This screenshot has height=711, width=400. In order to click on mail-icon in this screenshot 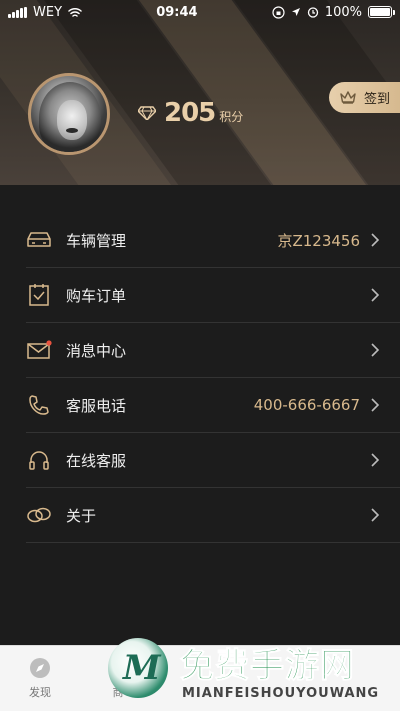, I will do `click(39, 350)`.